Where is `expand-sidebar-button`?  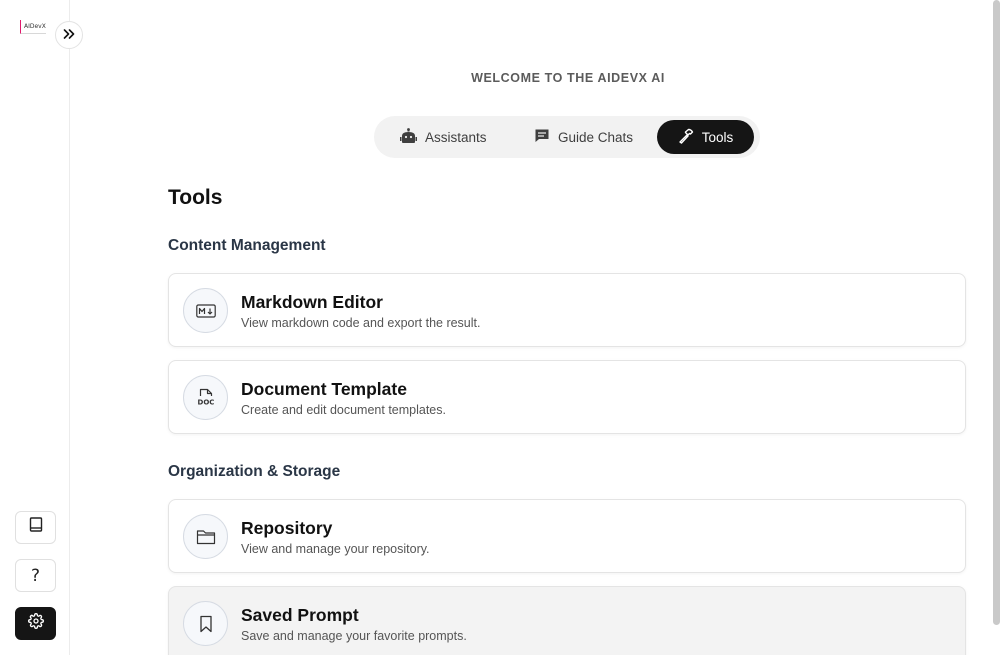 expand-sidebar-button is located at coordinates (69, 35).